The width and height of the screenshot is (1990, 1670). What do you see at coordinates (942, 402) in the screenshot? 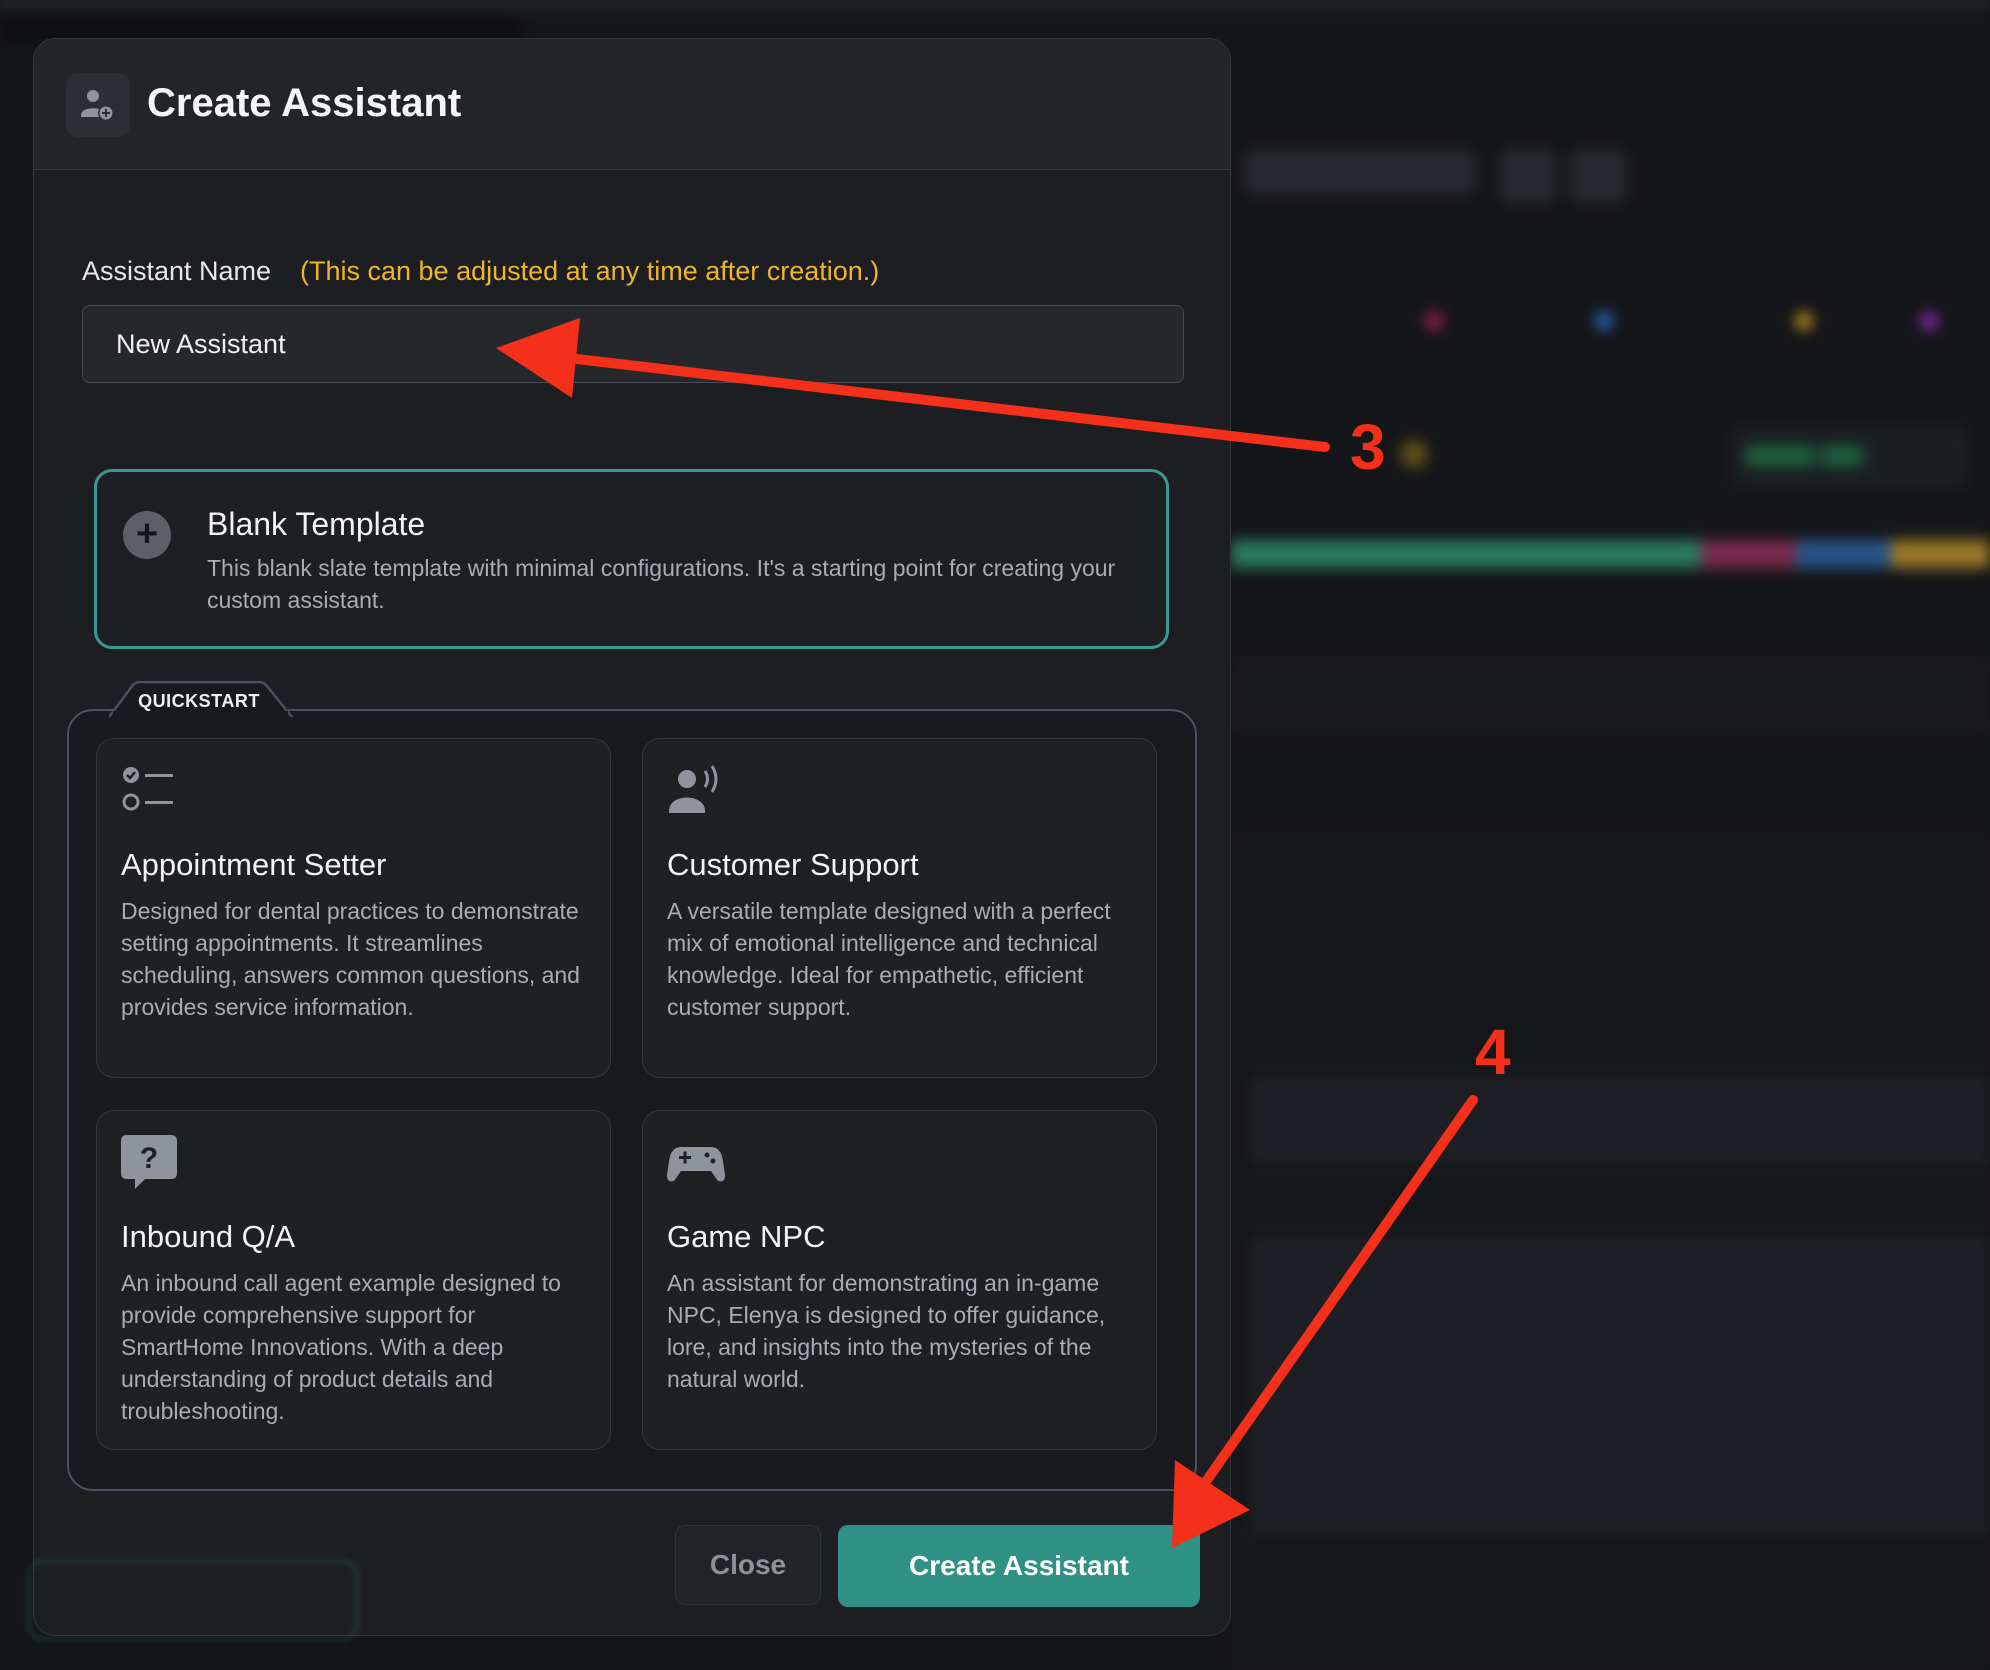
I see `annotation-arrow-3-shaft` at bounding box center [942, 402].